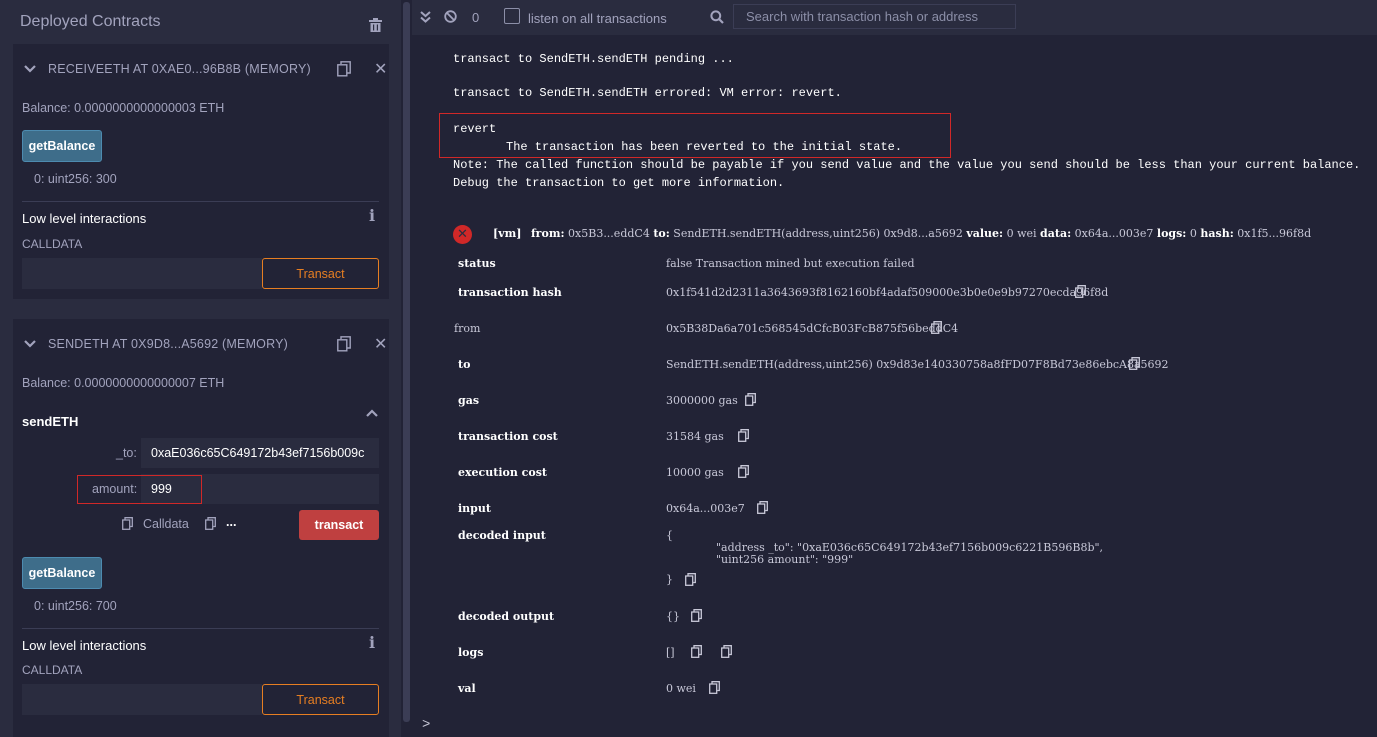 Image resolution: width=1377 pixels, height=737 pixels. I want to click on vm-tag: [vm], so click(507, 233).